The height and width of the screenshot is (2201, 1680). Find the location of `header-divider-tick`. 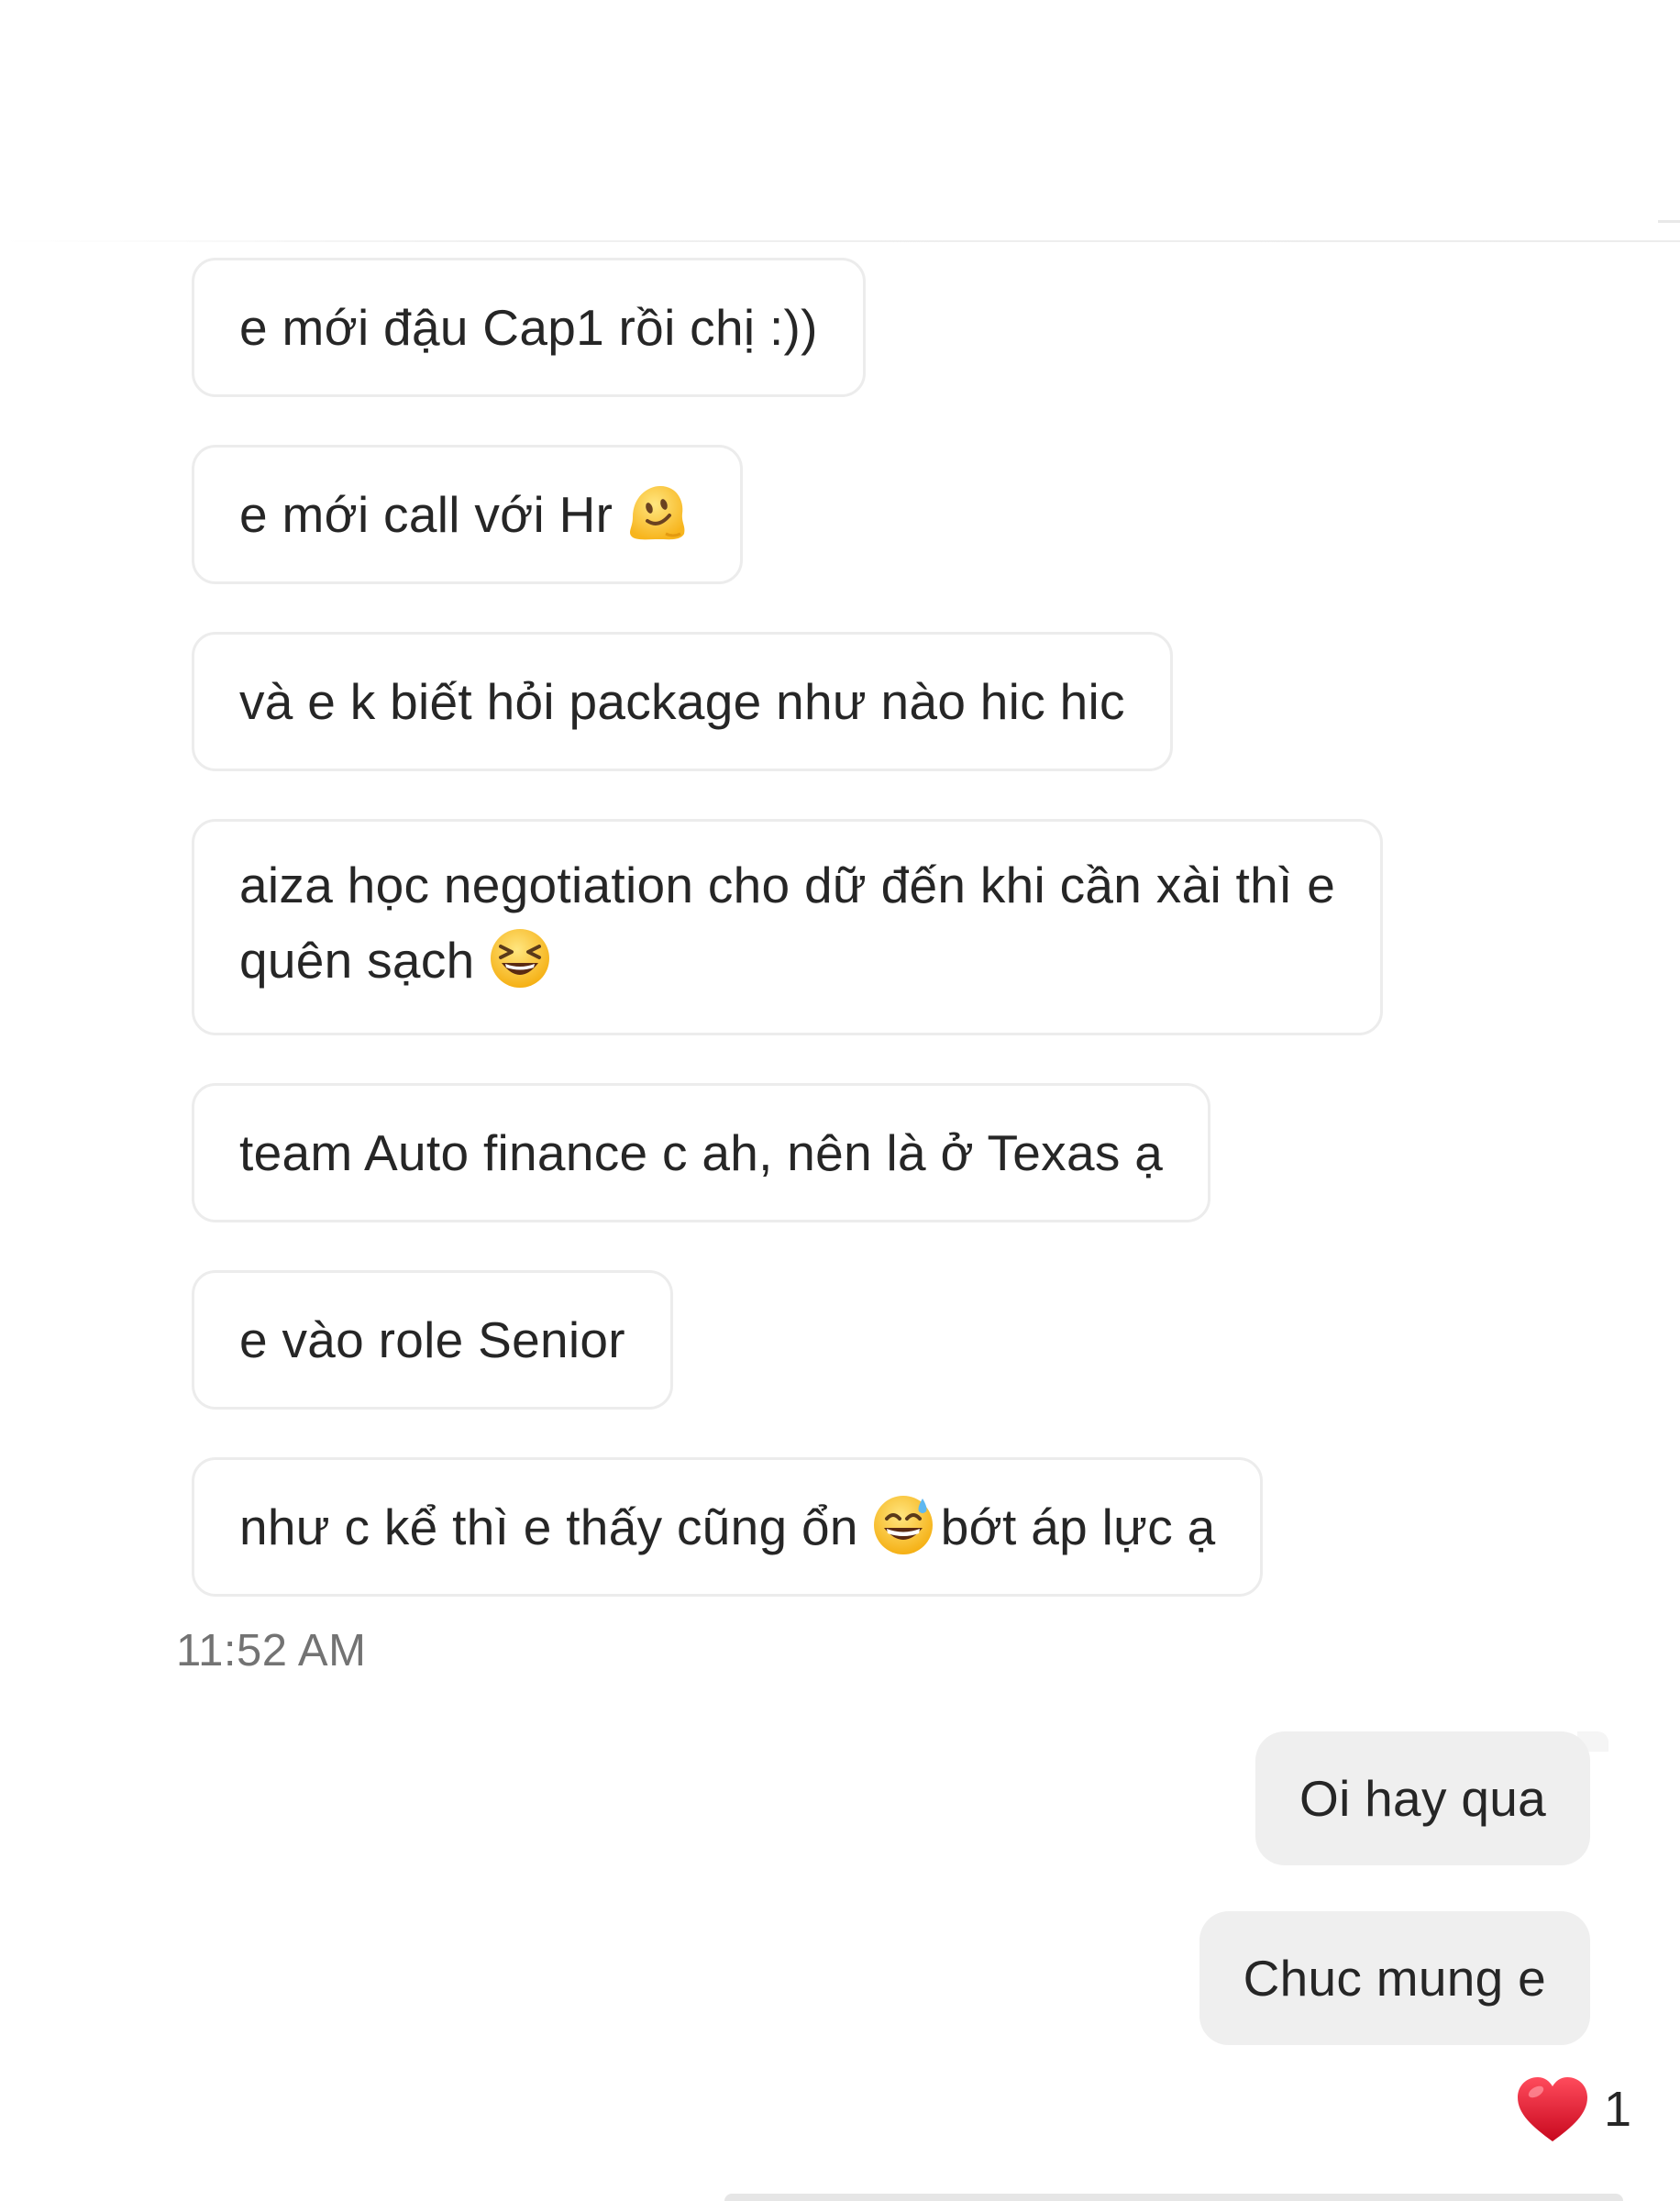

header-divider-tick is located at coordinates (1669, 222).